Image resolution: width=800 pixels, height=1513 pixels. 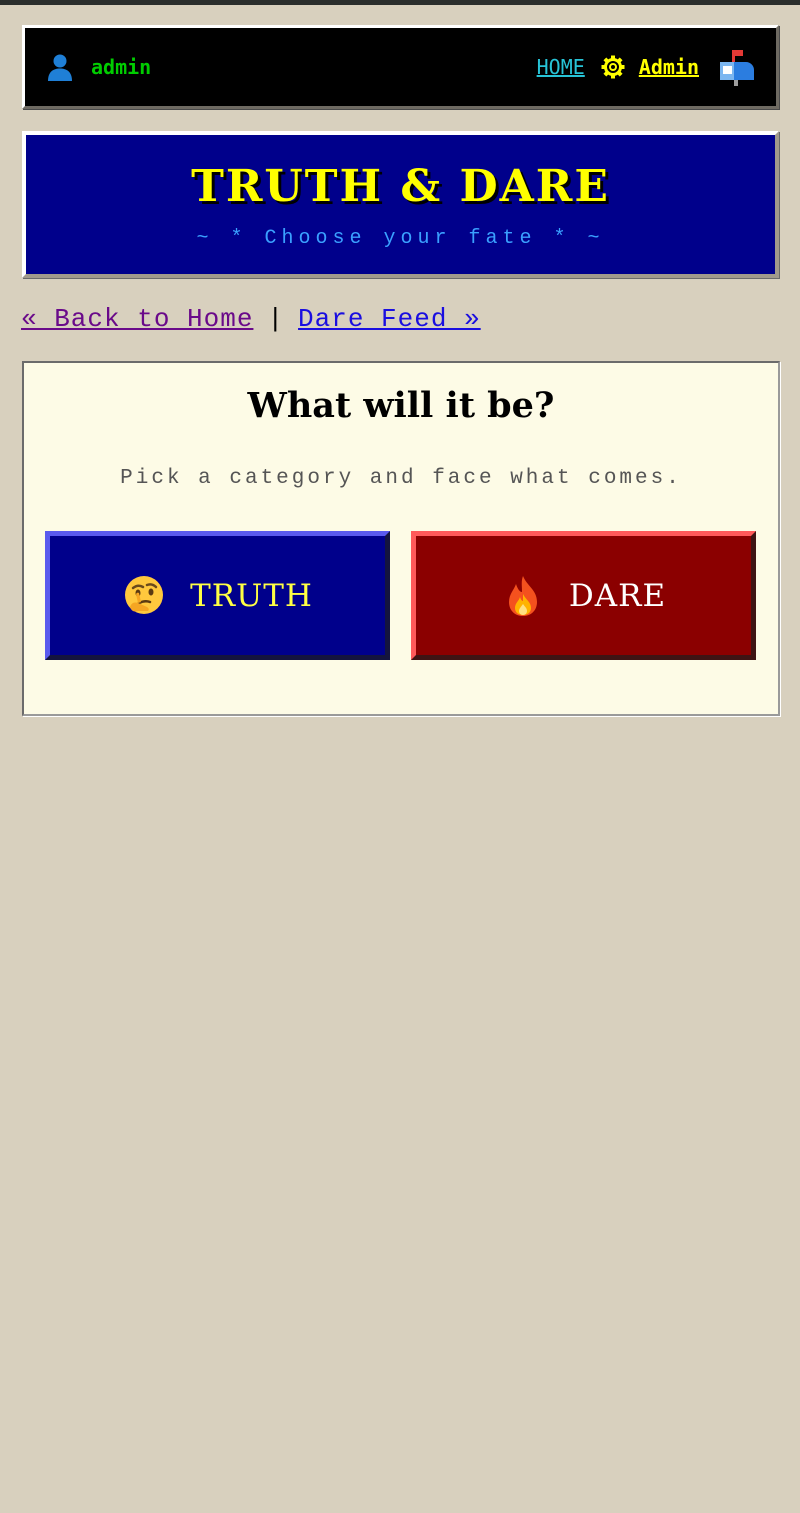 I want to click on window-top-edge, so click(x=400, y=2).